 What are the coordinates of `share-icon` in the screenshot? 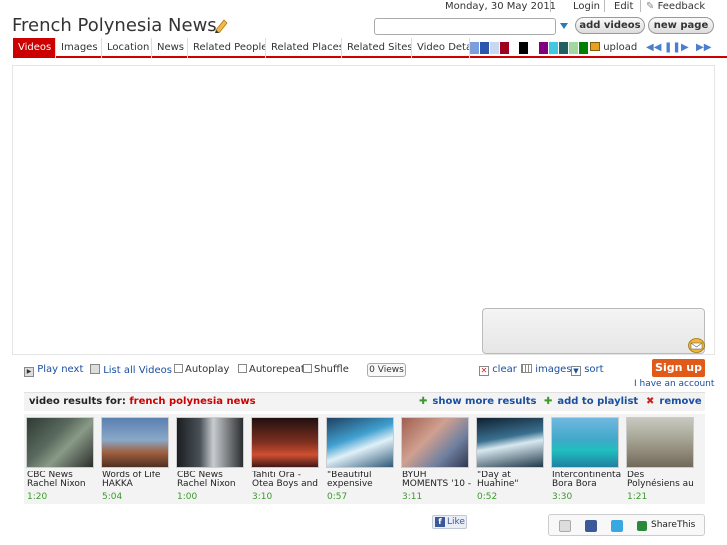 It's located at (642, 526).